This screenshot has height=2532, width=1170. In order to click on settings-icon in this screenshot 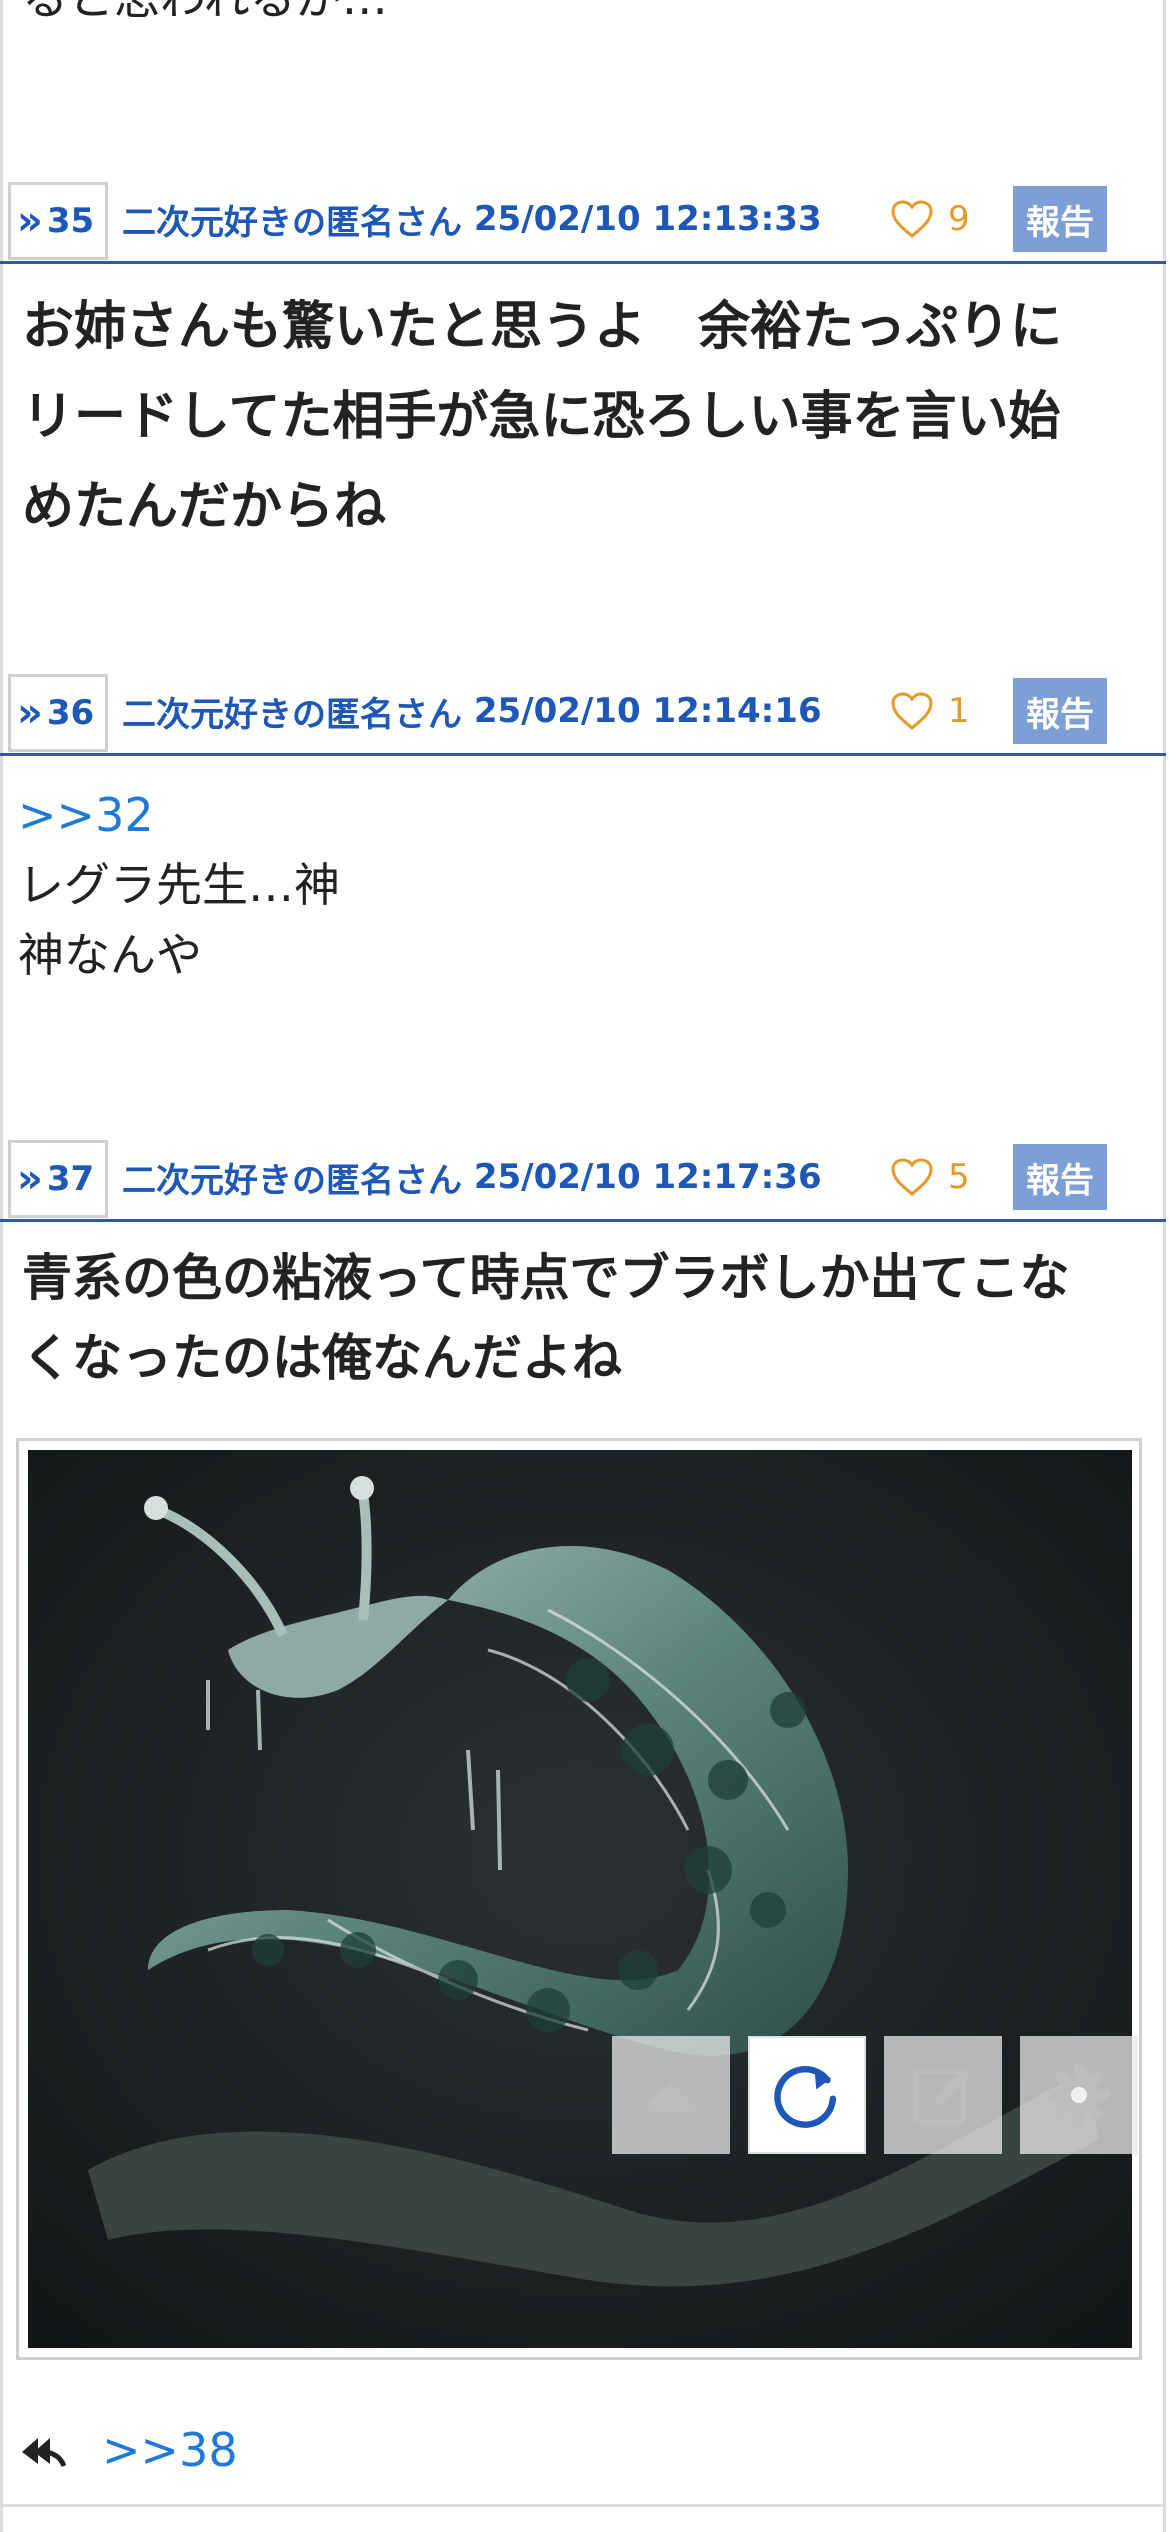, I will do `click(1079, 2095)`.